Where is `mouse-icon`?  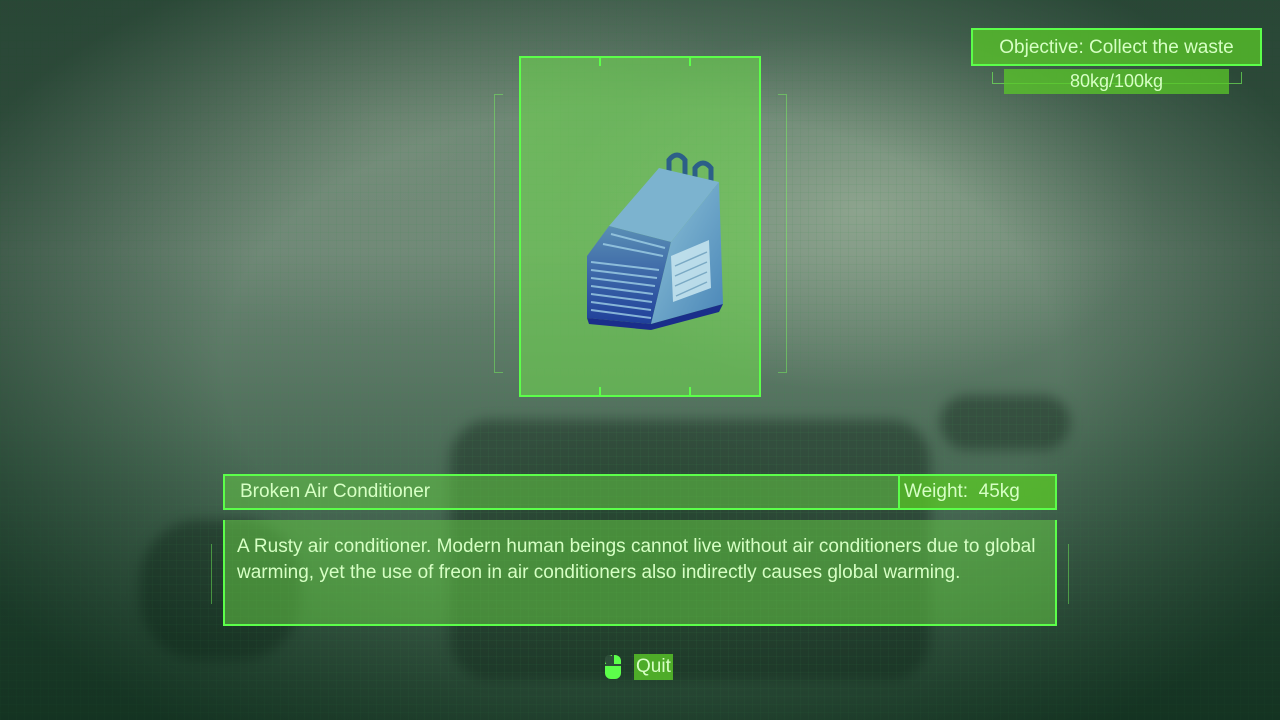 mouse-icon is located at coordinates (613, 667).